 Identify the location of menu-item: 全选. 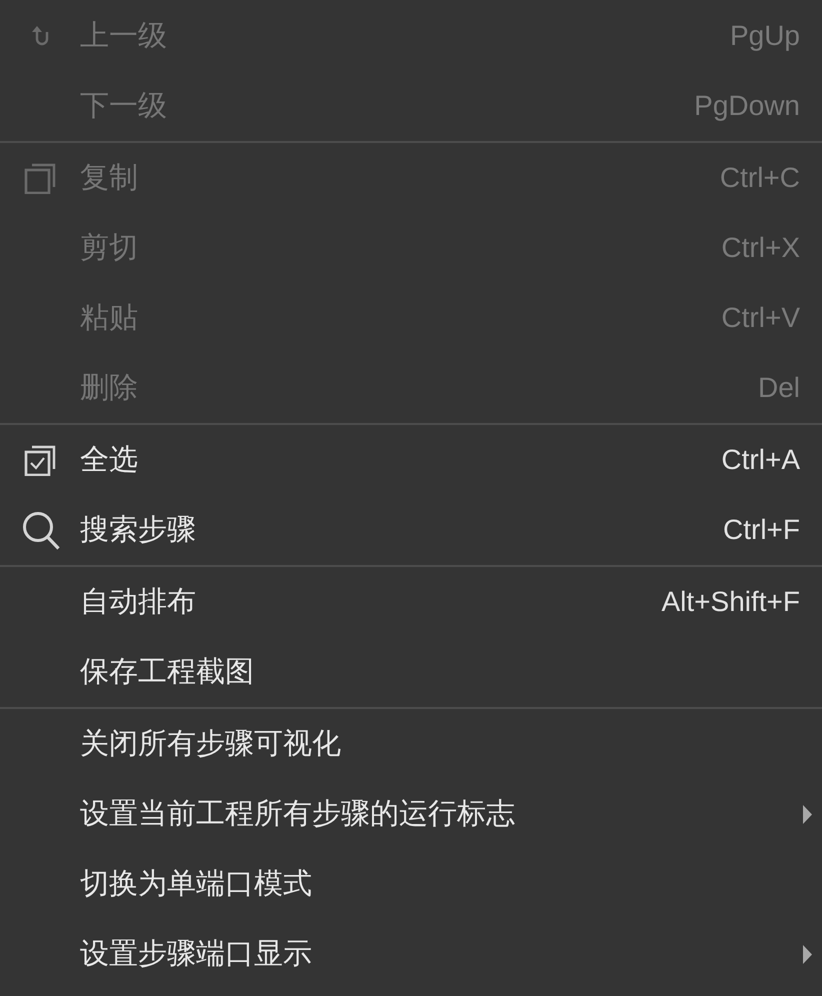
(109, 460).